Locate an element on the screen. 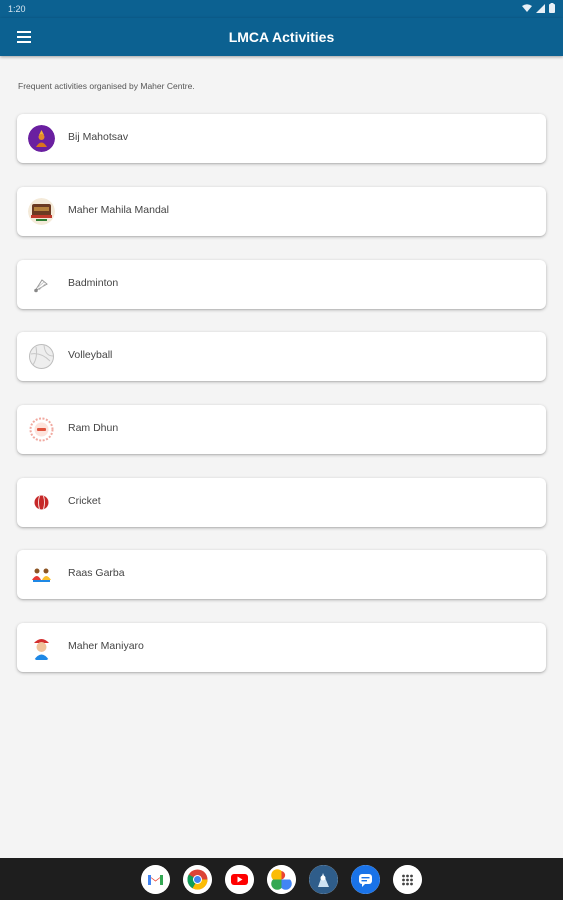 The width and height of the screenshot is (563, 900). activity-label: Ram Dhun is located at coordinates (93, 428).